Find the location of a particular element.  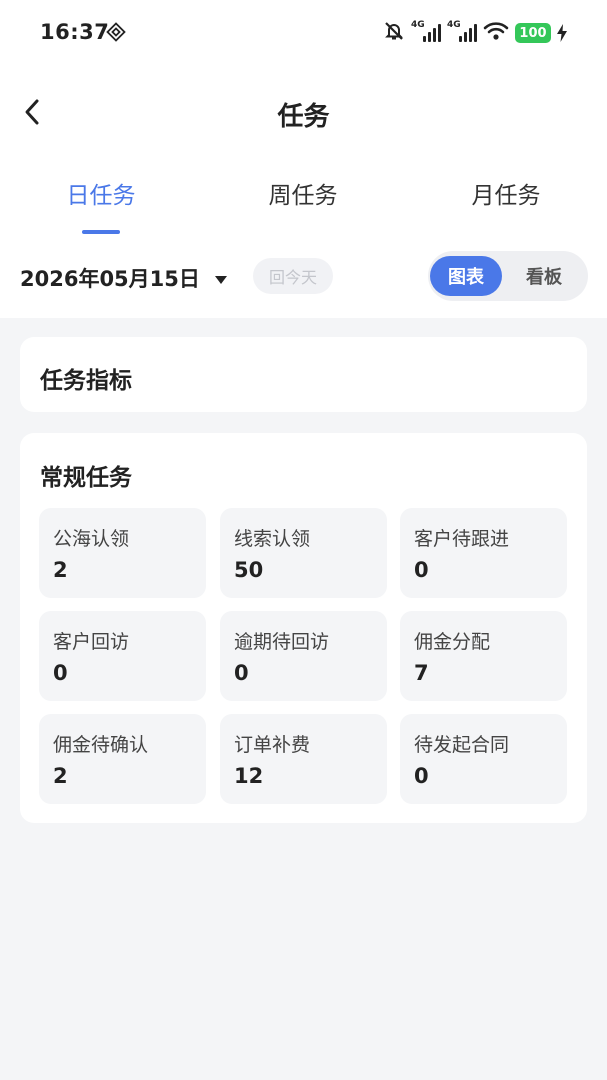

status-time: 16:37 is located at coordinates (75, 32).